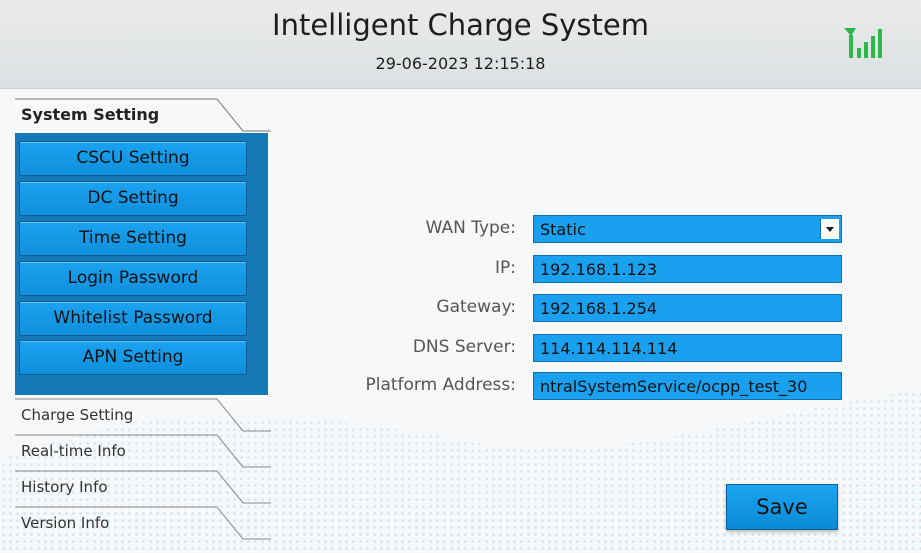  I want to click on tab-history-info-label: History Info, so click(64, 487).